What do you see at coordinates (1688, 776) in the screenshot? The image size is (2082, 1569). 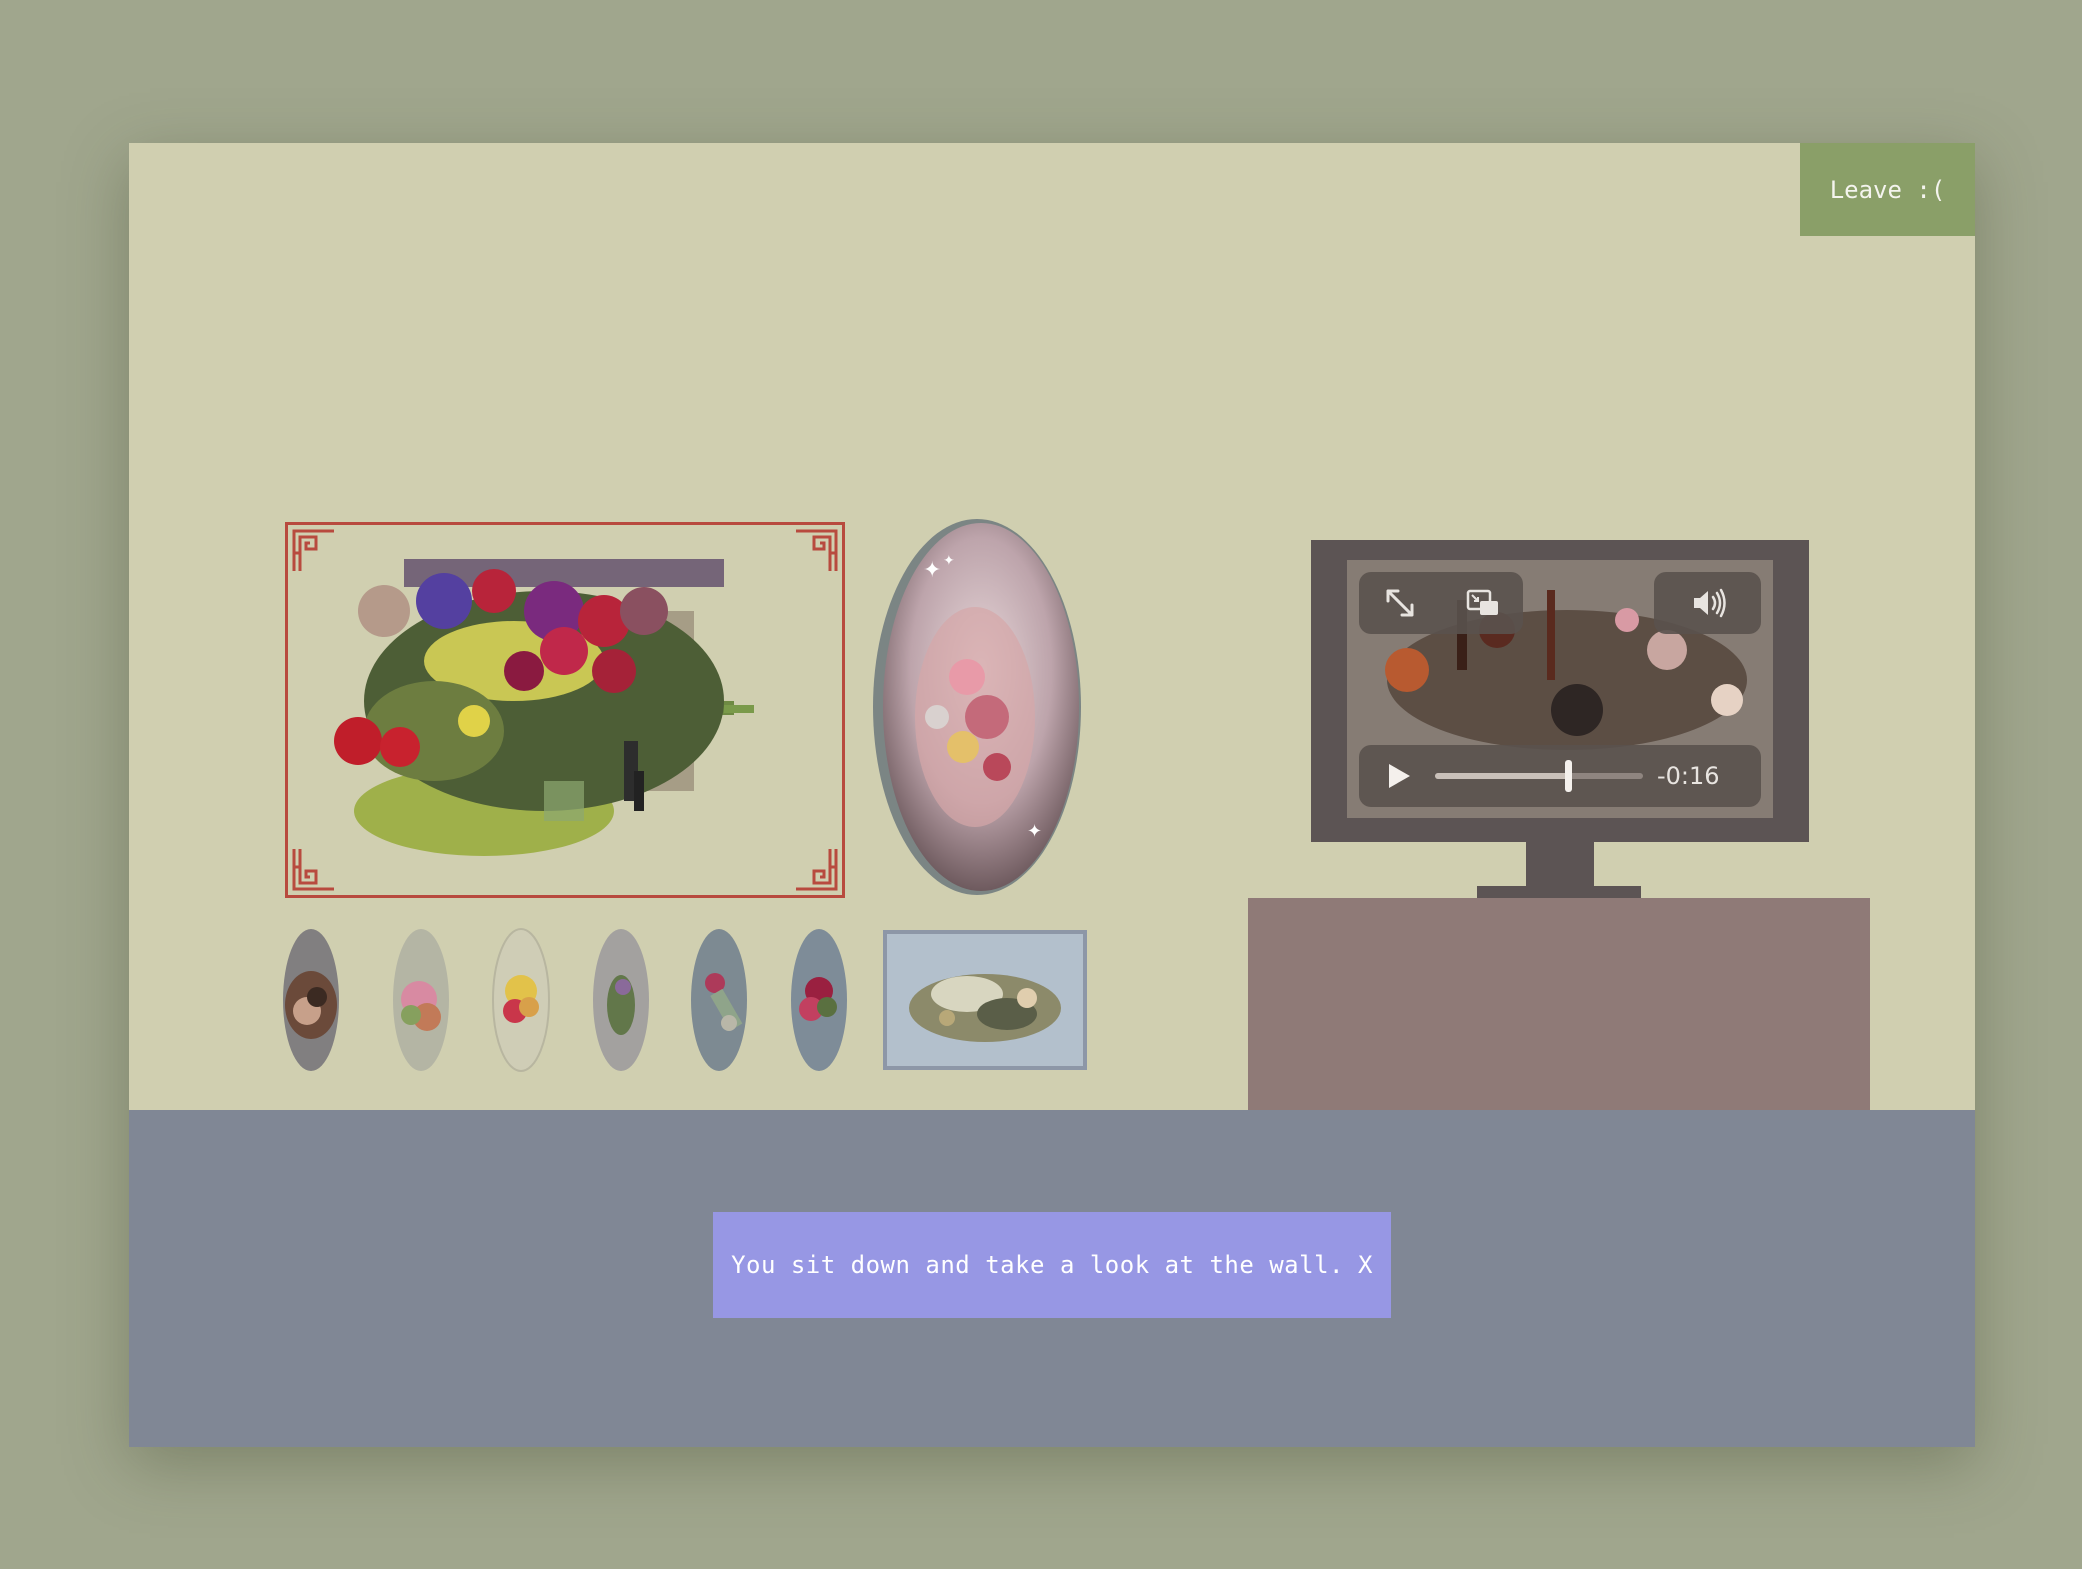 I see `time-remaining: -0:16` at bounding box center [1688, 776].